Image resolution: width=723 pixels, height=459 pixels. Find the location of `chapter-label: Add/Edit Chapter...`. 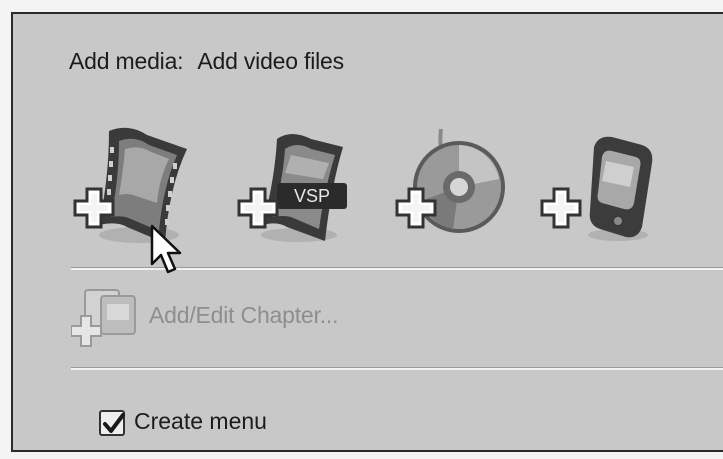

chapter-label: Add/Edit Chapter... is located at coordinates (244, 315).